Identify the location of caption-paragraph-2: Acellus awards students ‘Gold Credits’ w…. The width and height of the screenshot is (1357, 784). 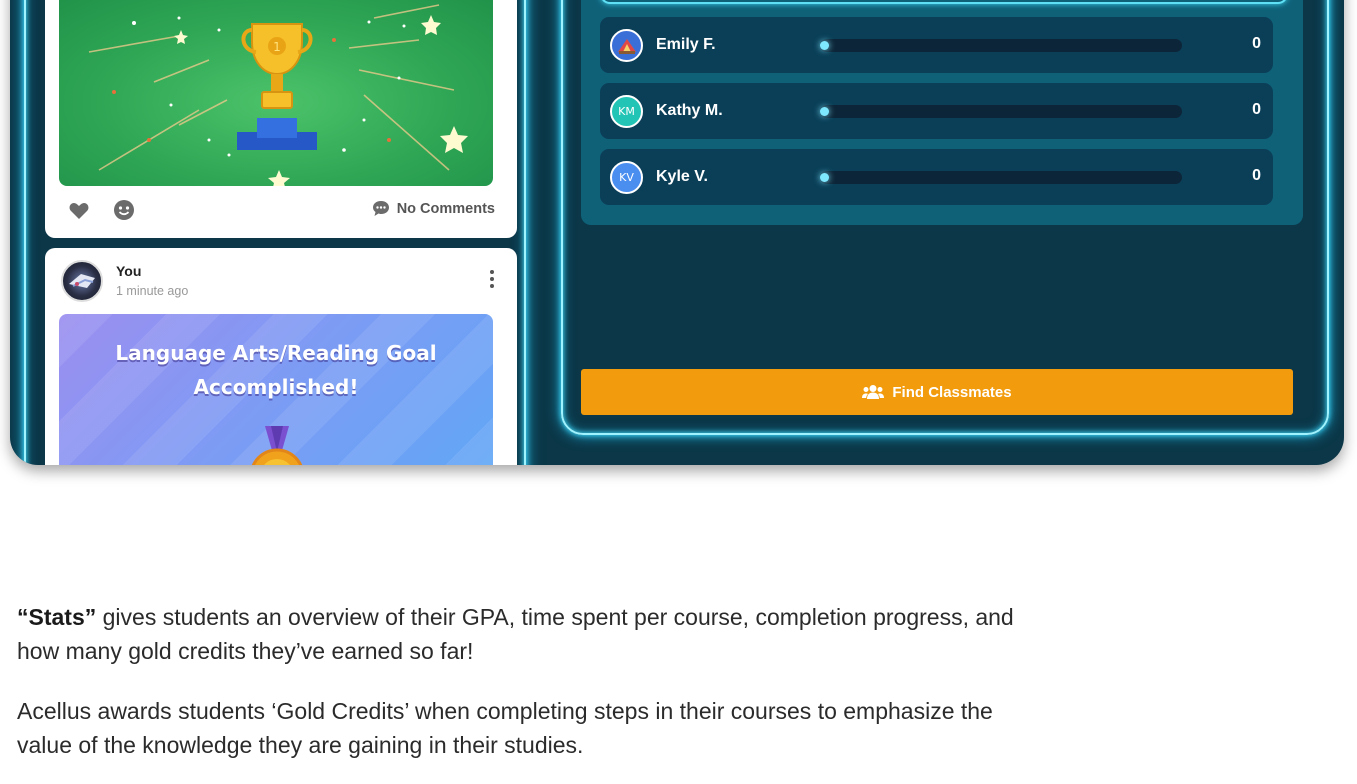
(677, 728).